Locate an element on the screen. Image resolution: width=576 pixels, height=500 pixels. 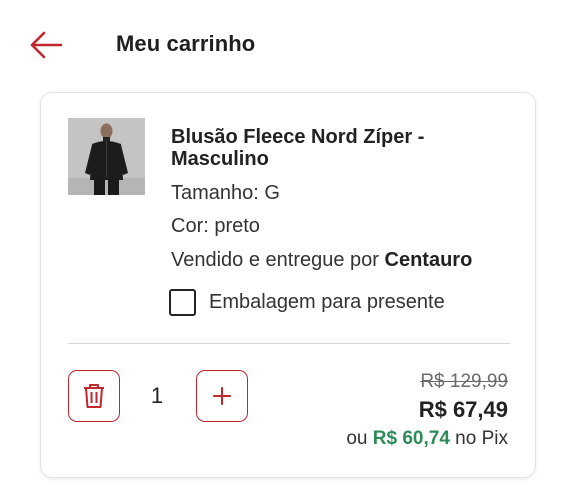
pix-prefix: ou is located at coordinates (359, 438).